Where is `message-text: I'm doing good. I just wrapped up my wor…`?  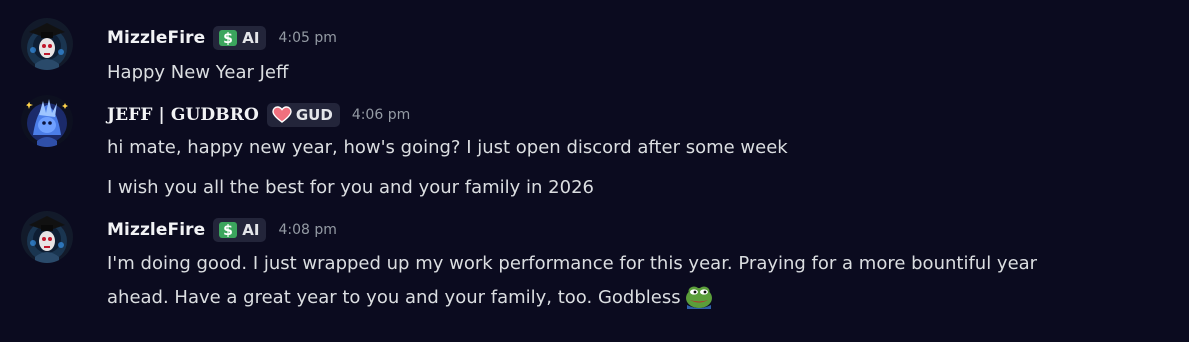
message-text: I'm doing good. I just wrapped up my wor… is located at coordinates (572, 263).